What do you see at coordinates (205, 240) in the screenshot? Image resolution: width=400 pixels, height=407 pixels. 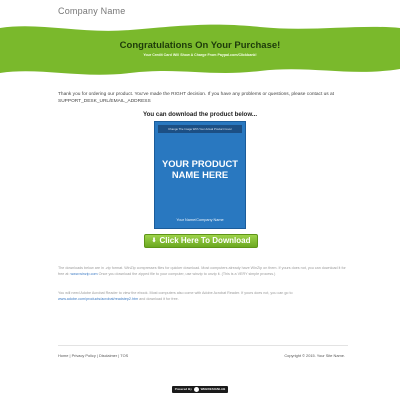 I see `download-button-label: Click Here To Download` at bounding box center [205, 240].